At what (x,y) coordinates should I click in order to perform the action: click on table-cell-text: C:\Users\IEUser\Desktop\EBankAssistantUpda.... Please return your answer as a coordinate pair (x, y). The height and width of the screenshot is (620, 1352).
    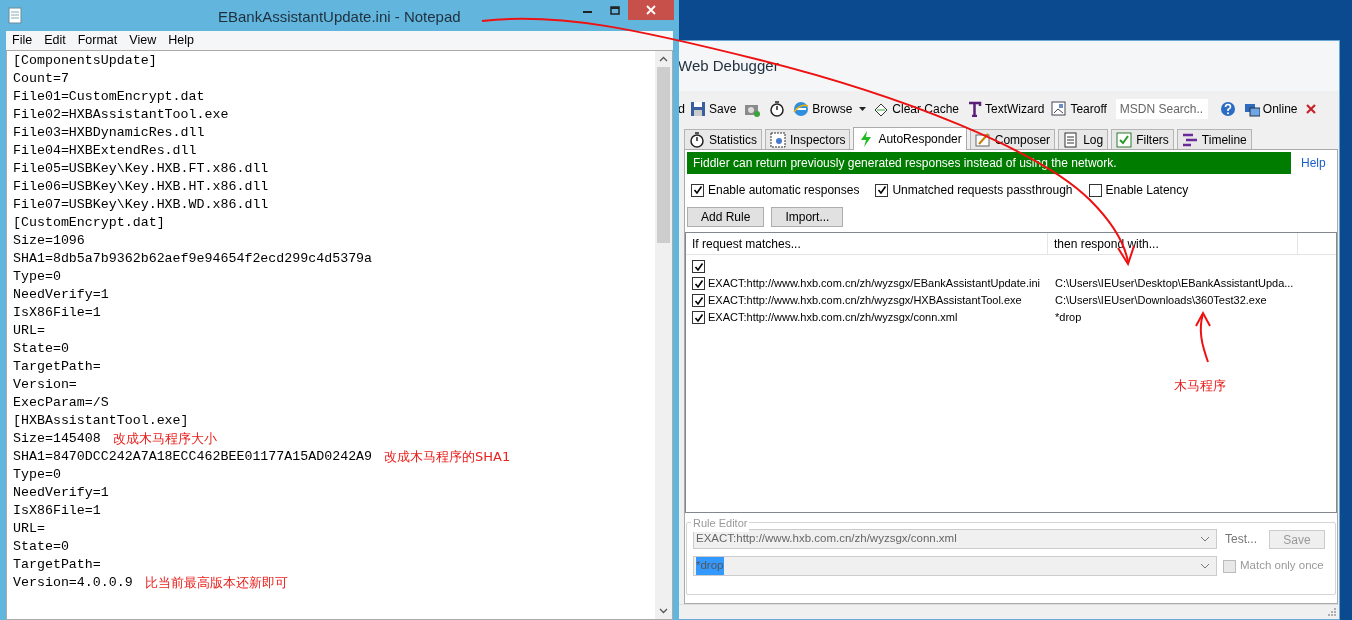
    Looking at the image, I should click on (1174, 284).